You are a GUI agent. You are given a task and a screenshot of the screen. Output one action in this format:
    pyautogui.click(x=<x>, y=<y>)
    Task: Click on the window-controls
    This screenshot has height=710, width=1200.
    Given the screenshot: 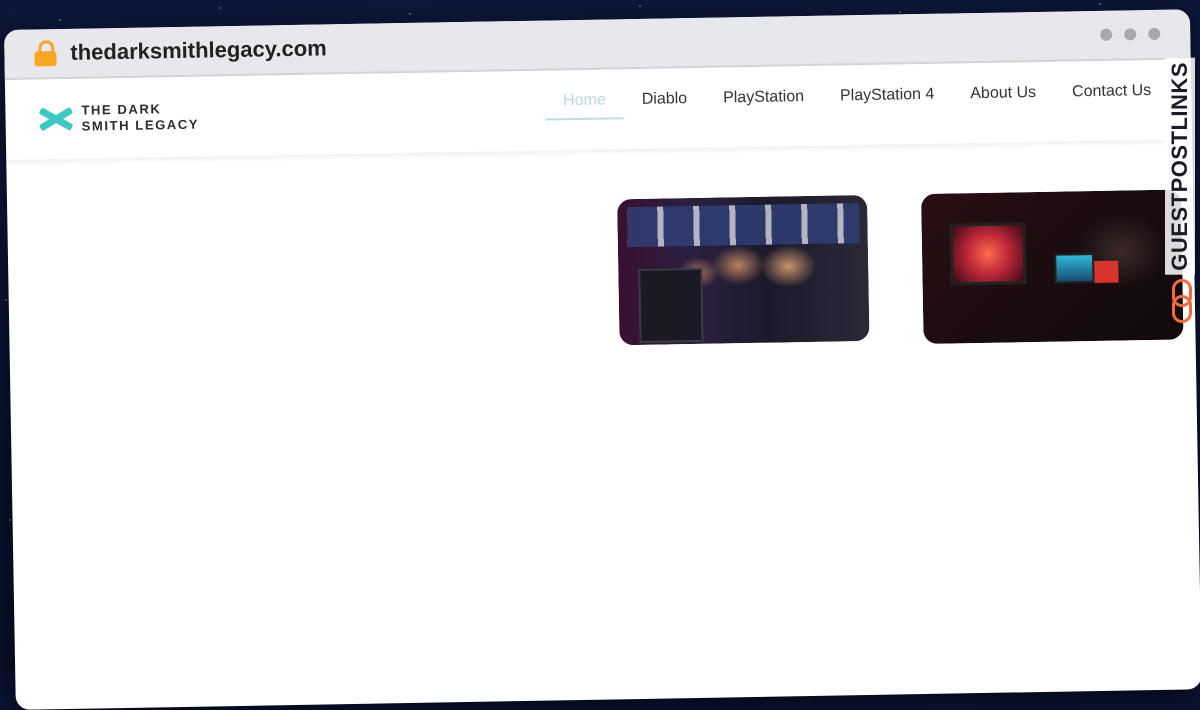 What is the action you would take?
    pyautogui.click(x=1130, y=34)
    